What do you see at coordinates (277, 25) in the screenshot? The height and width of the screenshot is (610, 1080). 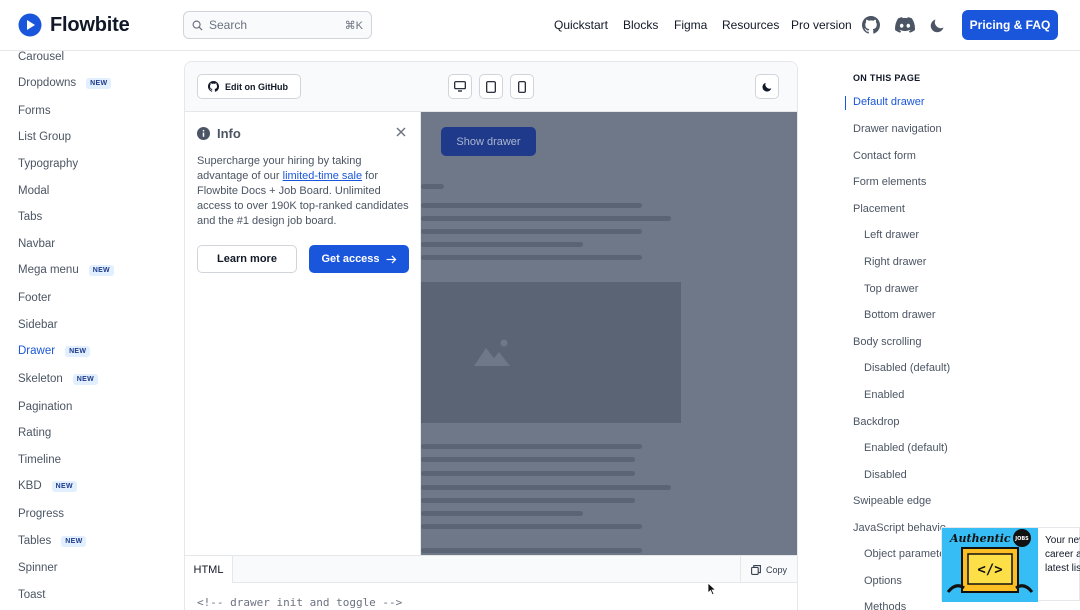 I see `search-input: Search ⌘K` at bounding box center [277, 25].